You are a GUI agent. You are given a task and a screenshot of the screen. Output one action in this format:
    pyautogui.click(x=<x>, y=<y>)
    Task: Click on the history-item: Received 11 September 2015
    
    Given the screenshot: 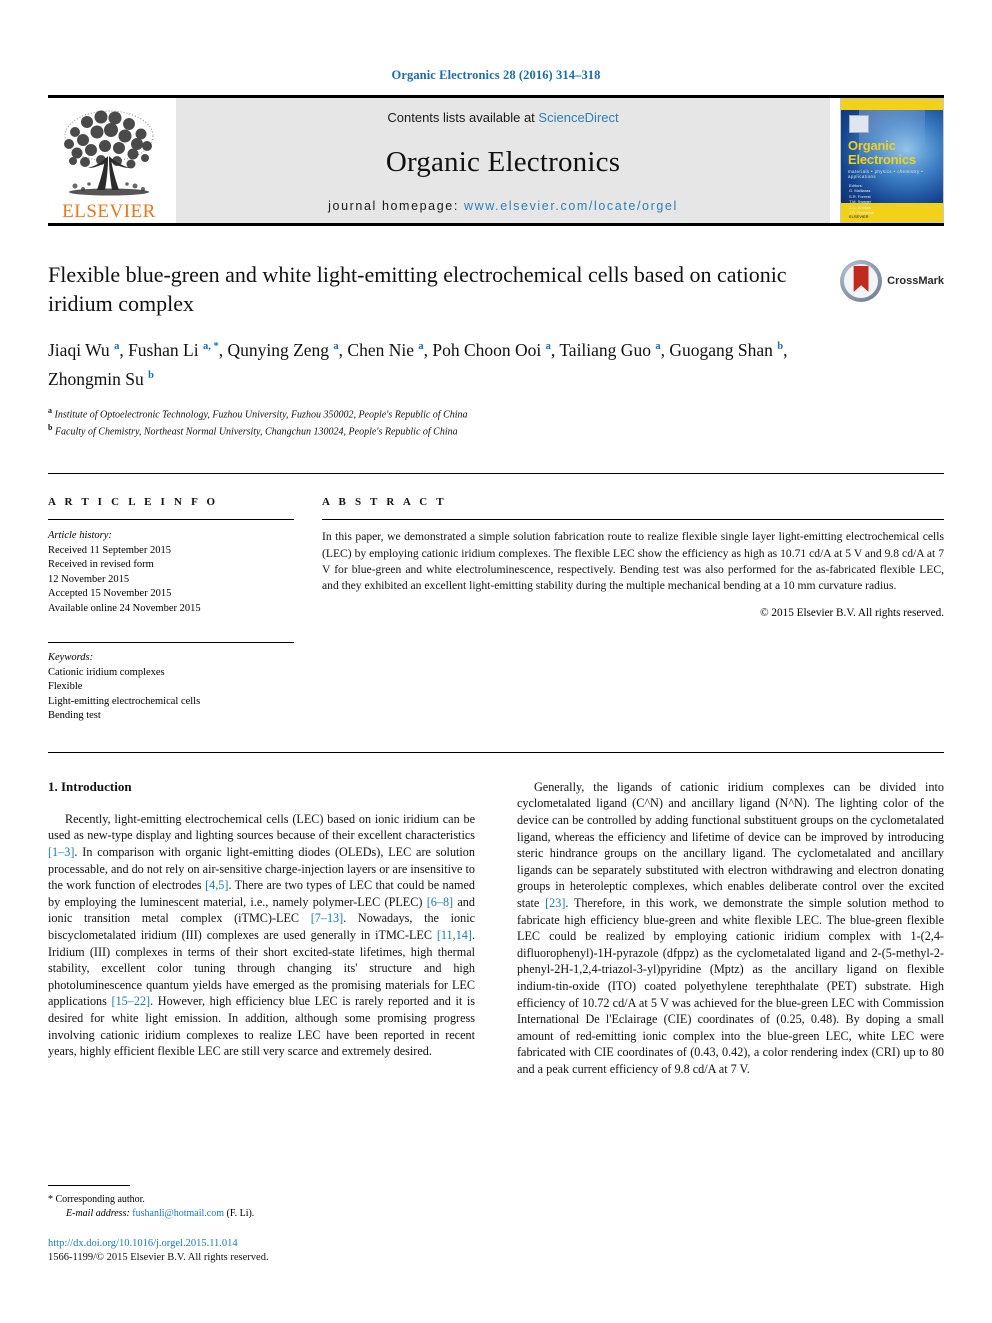 What is the action you would take?
    pyautogui.click(x=109, y=550)
    